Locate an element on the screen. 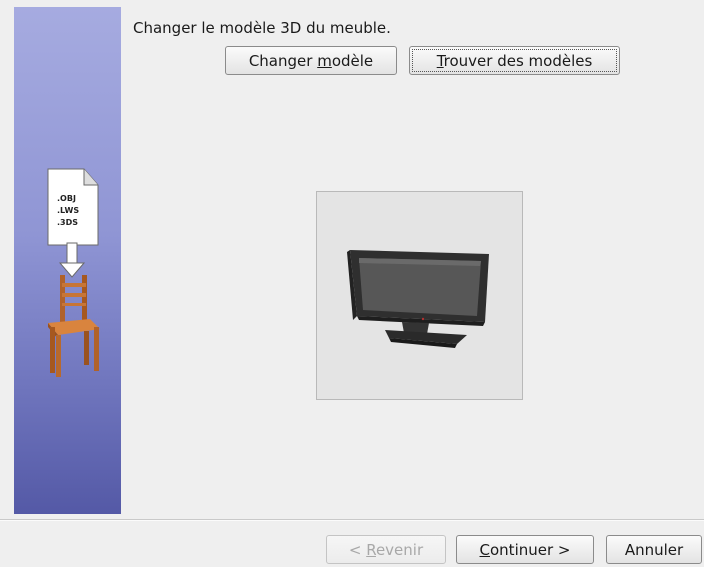  cancel-button: Annuler is located at coordinates (654, 549).